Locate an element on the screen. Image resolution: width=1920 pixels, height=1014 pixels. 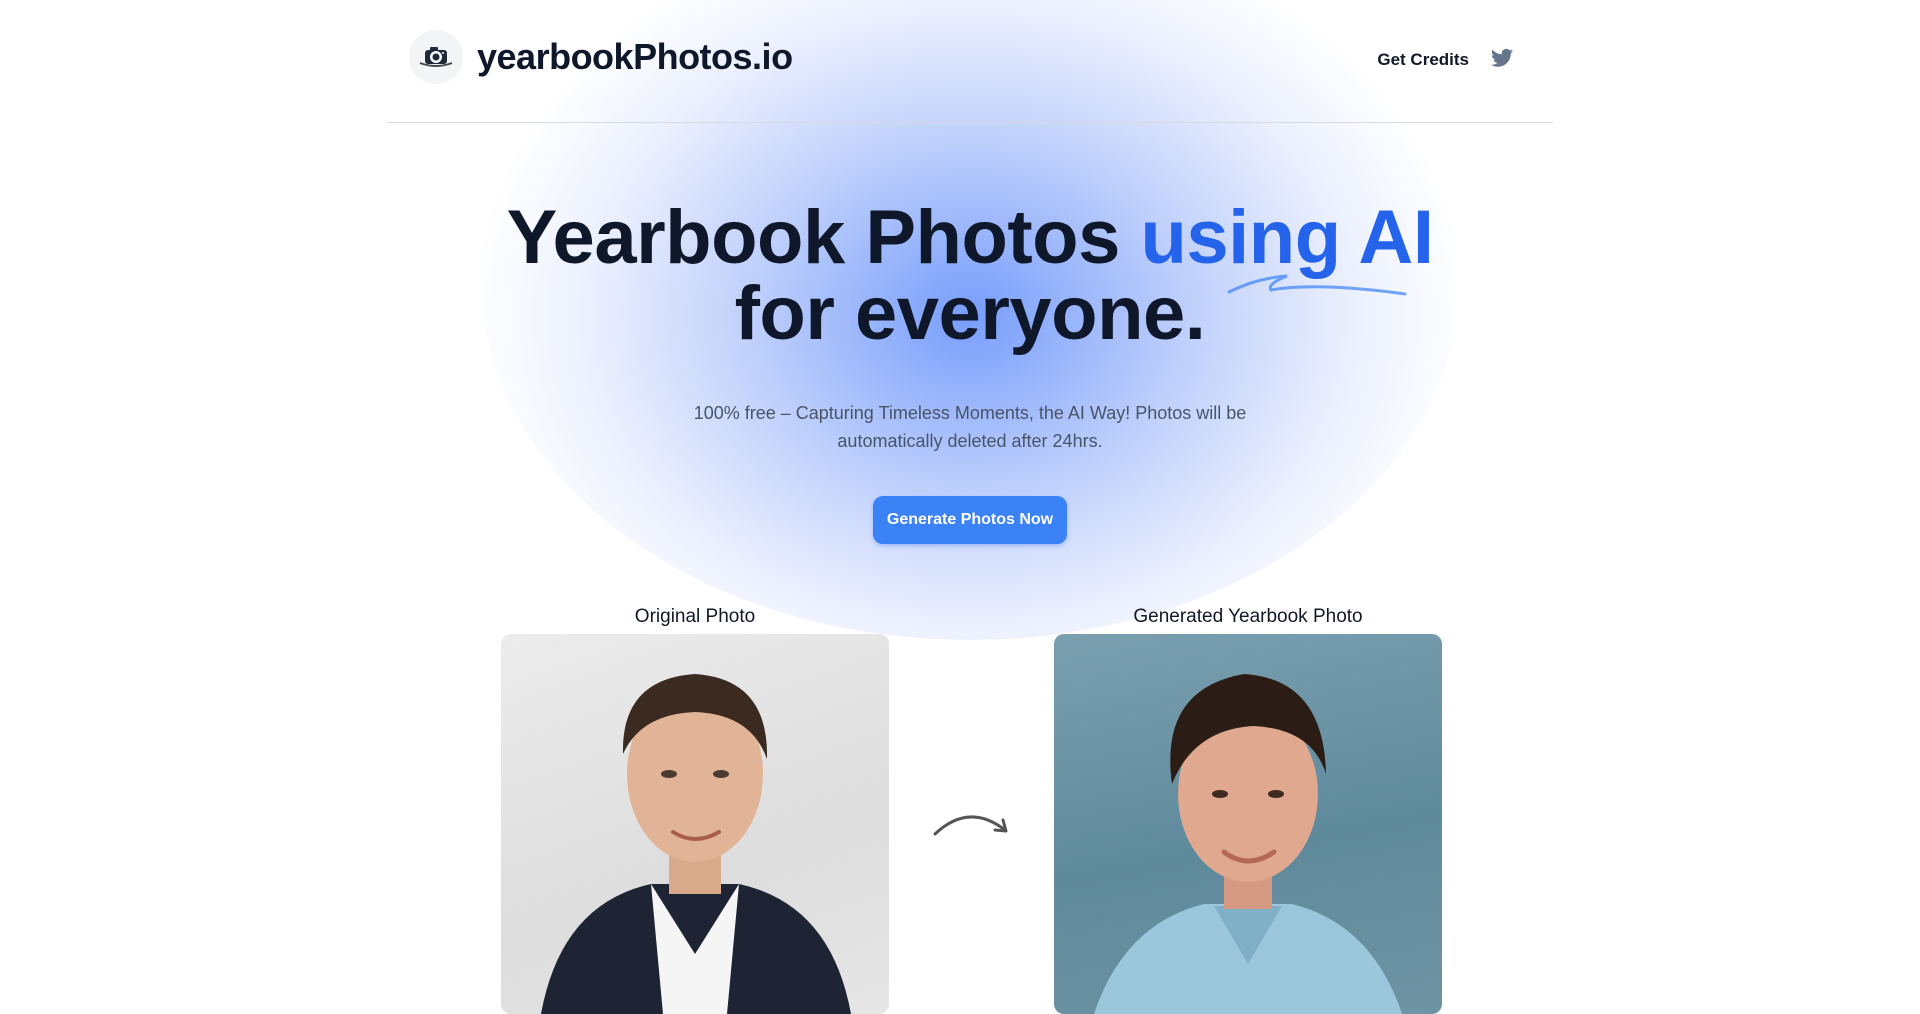
site-header: yearbookPhotos.io Get Credits is located at coordinates (970, 61).